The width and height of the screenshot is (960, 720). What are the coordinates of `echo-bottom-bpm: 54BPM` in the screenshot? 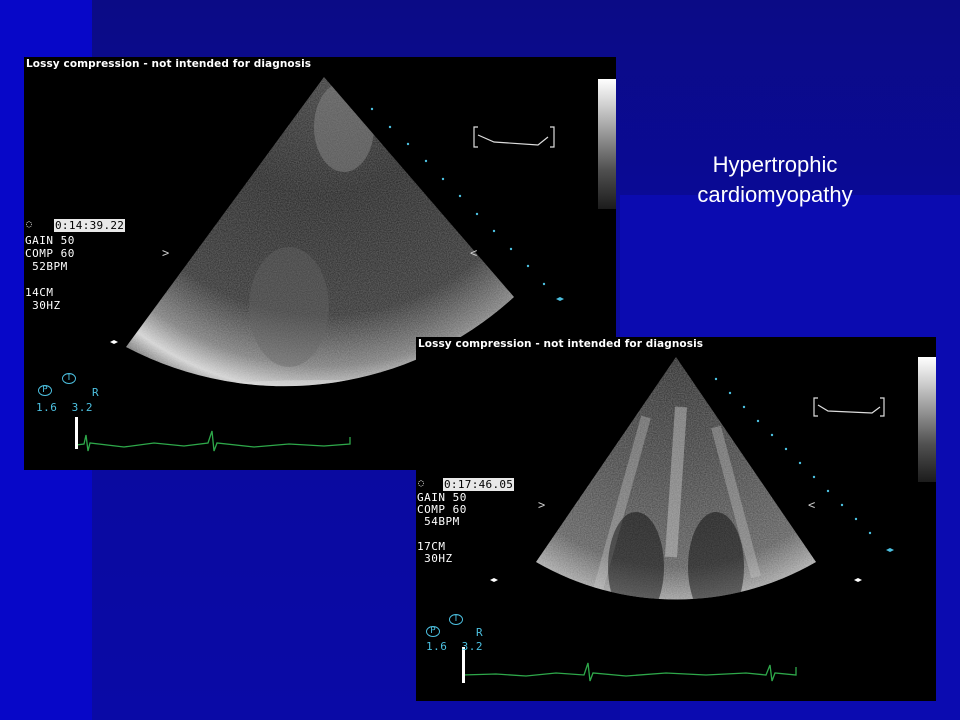 It's located at (438, 521).